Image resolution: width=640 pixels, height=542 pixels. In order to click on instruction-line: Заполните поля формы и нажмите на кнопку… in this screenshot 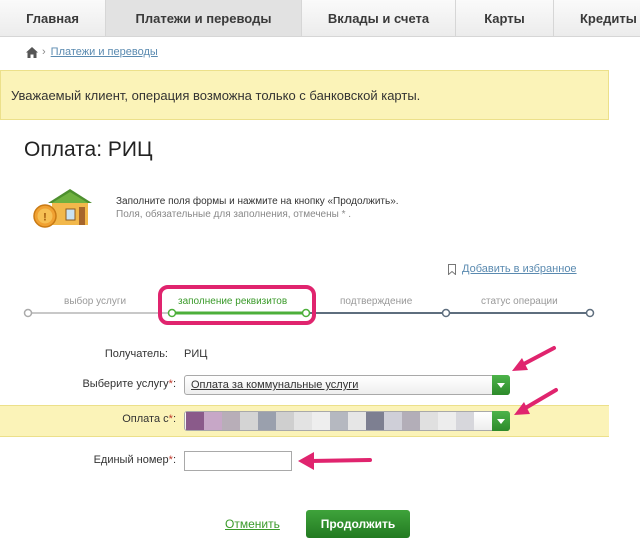, I will do `click(257, 201)`.